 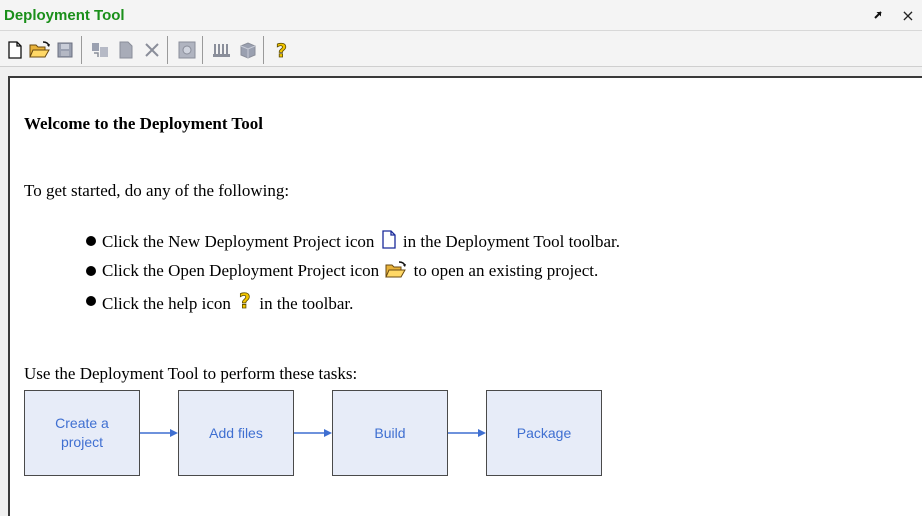 I want to click on save-disk-icon, so click(x=65, y=50).